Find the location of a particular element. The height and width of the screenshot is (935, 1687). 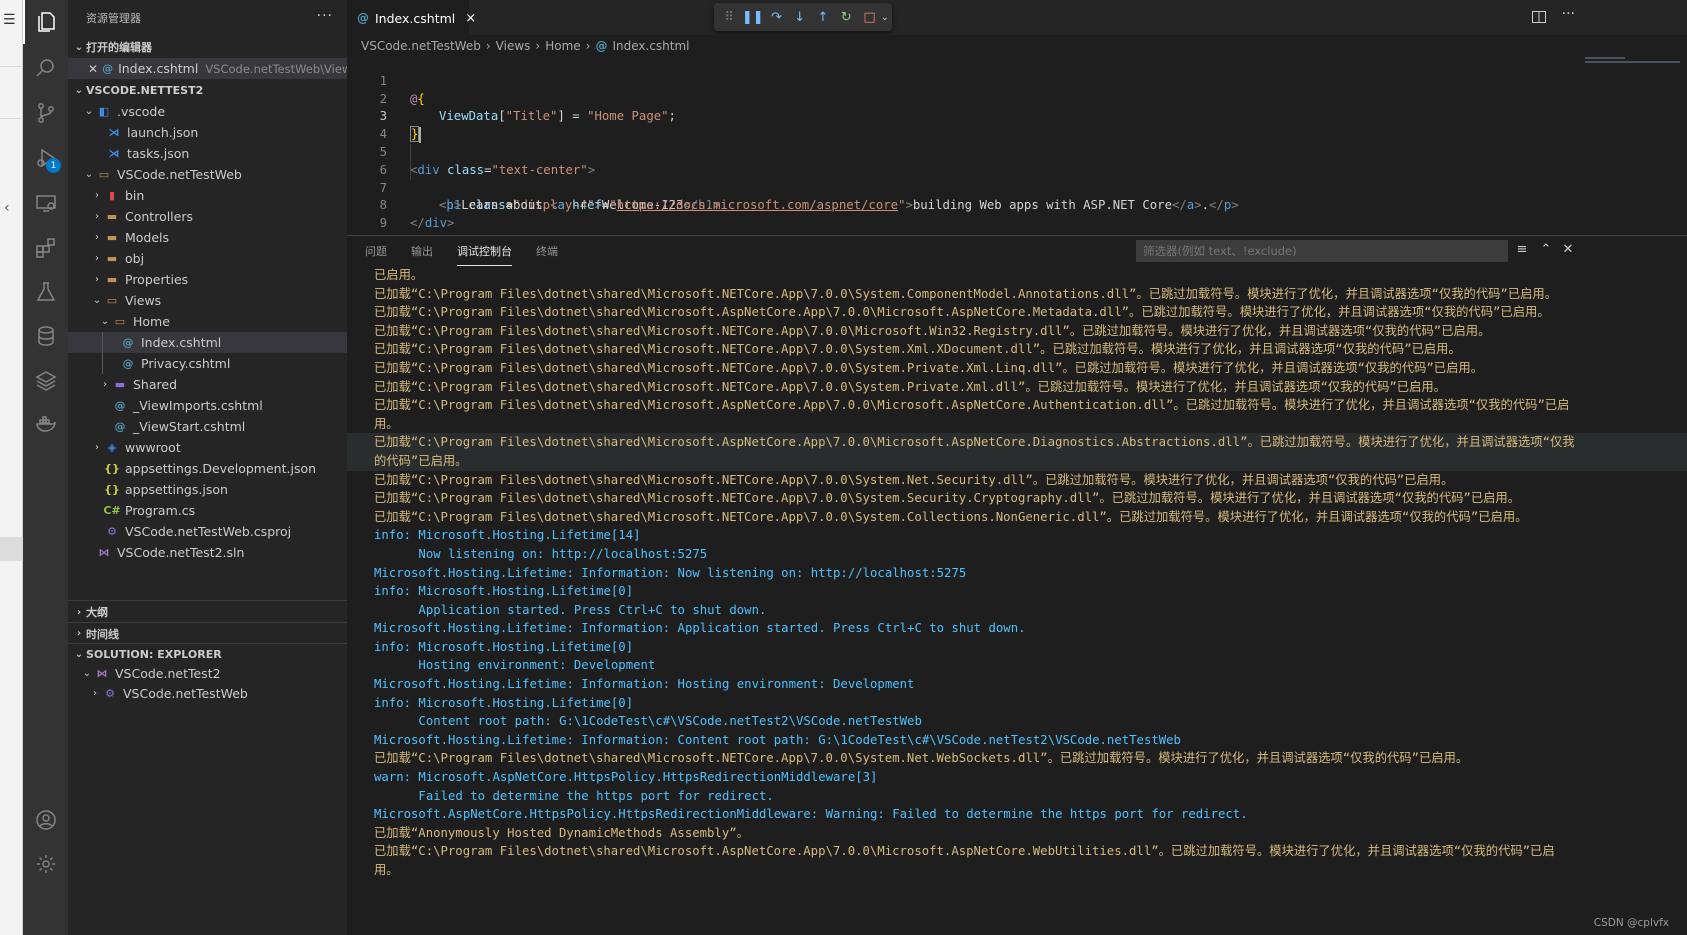

database-activity is located at coordinates (45, 336).